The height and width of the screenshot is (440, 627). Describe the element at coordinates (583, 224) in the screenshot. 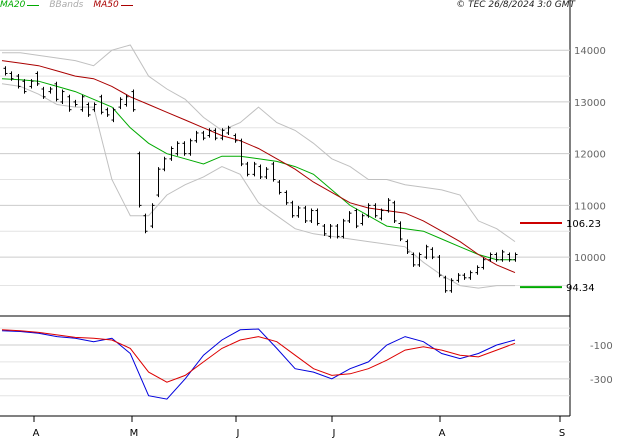

I see `ma50-level-label: 106.23` at that location.